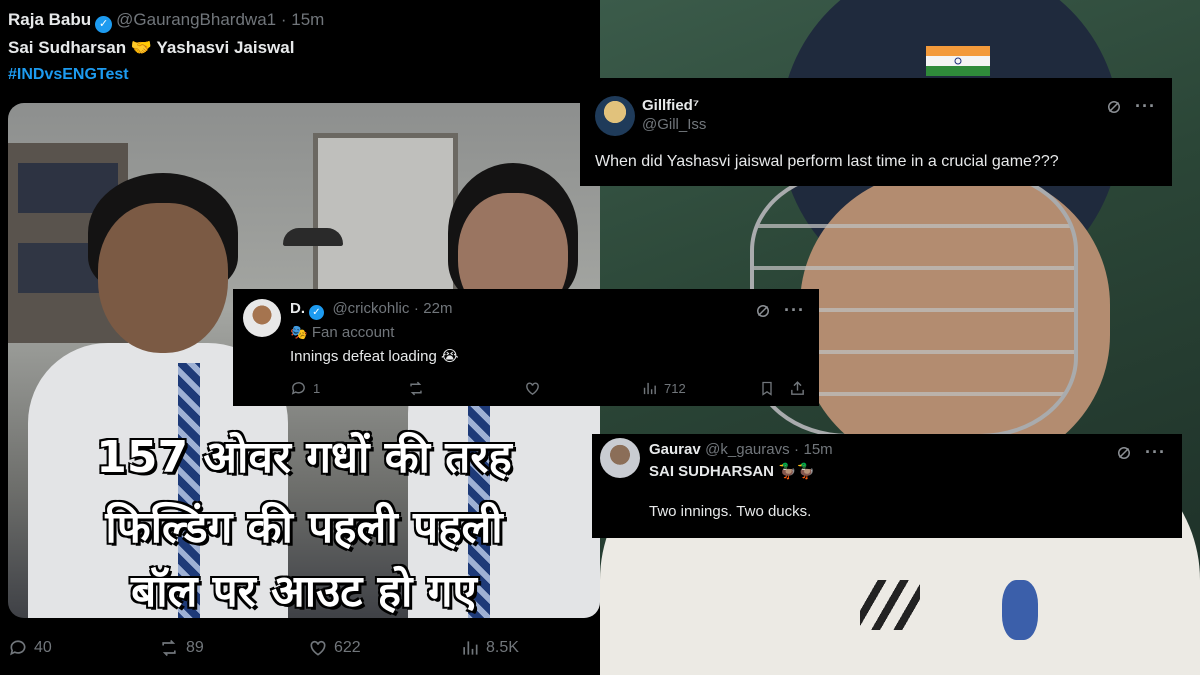  Describe the element at coordinates (674, 115) in the screenshot. I see `name-block: Gillfied⁷ @Gill_Iss` at that location.